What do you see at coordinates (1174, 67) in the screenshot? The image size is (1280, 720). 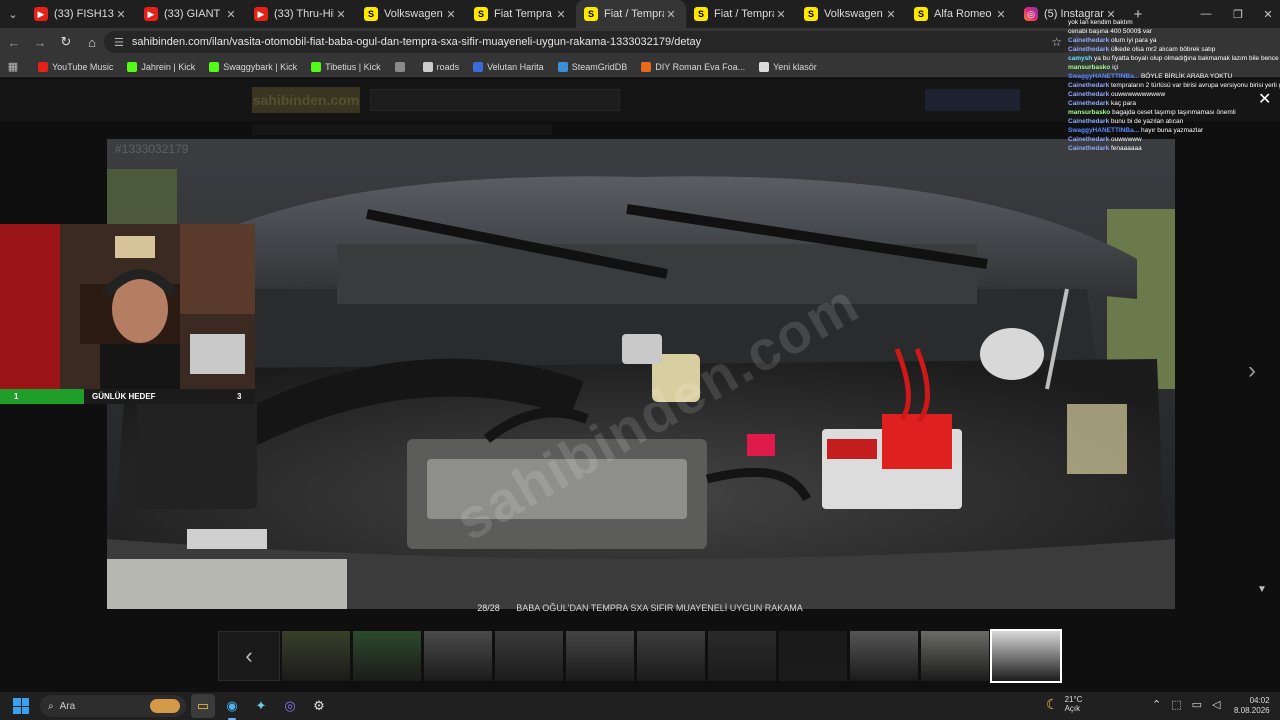 I see `chat-message: mansurbasko içi` at bounding box center [1174, 67].